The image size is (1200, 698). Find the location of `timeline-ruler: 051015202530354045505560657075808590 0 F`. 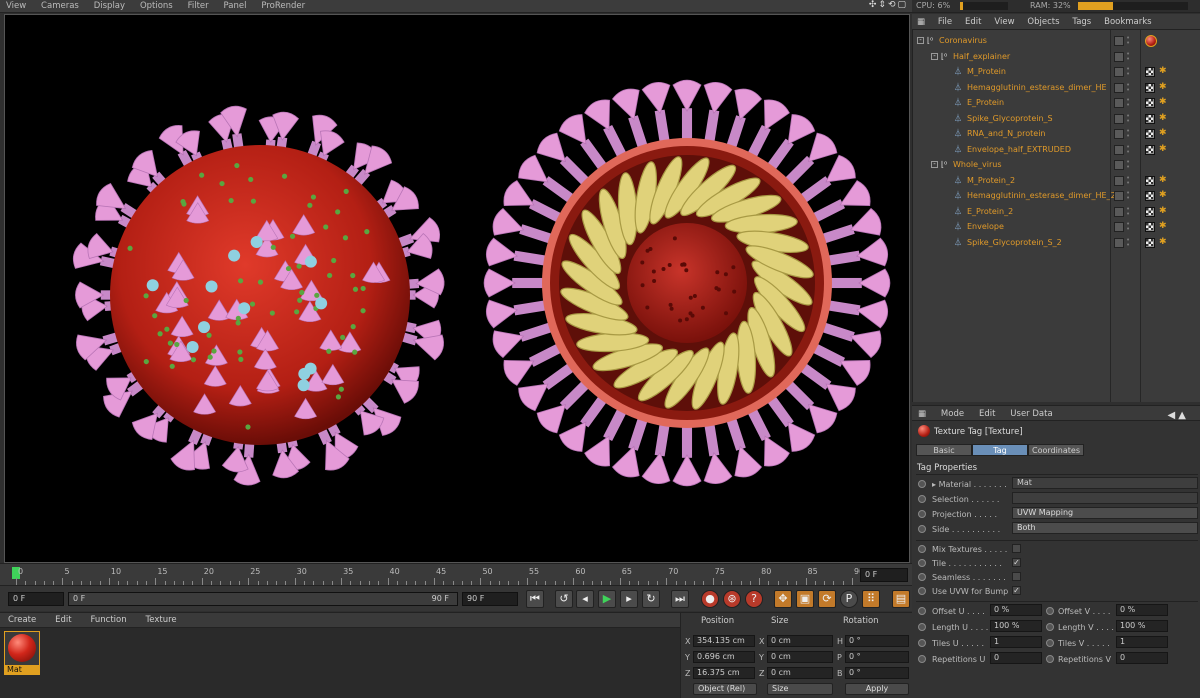

timeline-ruler: 051015202530354045505560657075808590 0 F is located at coordinates (456, 574).